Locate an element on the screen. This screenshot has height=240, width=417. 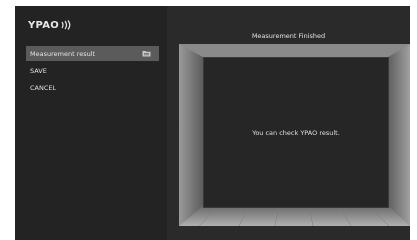
menu-item-save: SAVE is located at coordinates (91, 70).